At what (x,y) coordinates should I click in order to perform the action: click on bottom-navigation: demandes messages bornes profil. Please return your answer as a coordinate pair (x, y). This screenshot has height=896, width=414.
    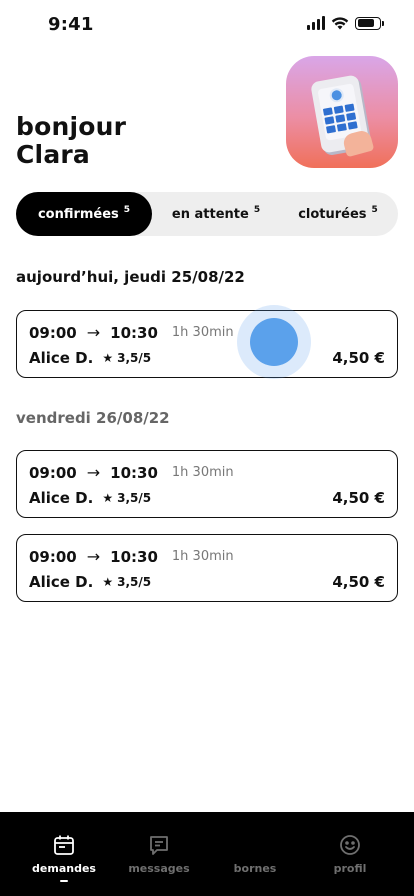
    Looking at the image, I should click on (207, 854).